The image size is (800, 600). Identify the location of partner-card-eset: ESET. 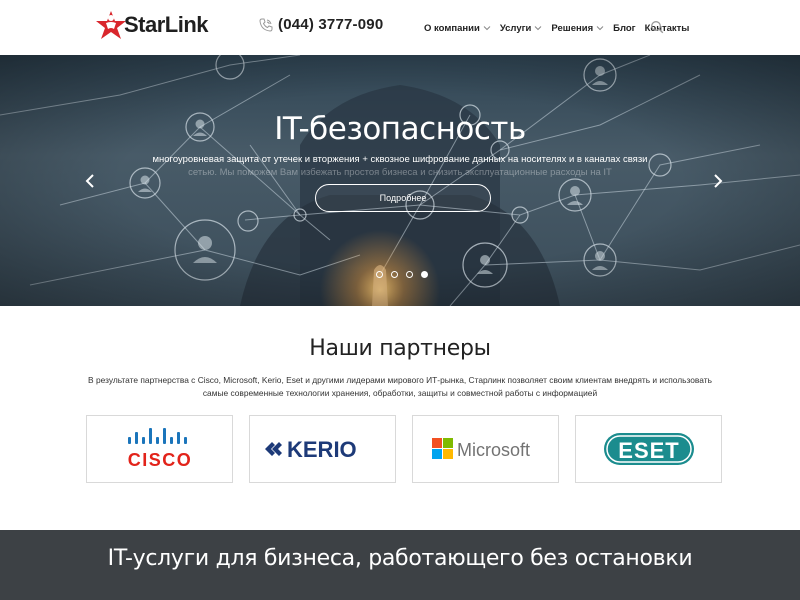
(648, 449).